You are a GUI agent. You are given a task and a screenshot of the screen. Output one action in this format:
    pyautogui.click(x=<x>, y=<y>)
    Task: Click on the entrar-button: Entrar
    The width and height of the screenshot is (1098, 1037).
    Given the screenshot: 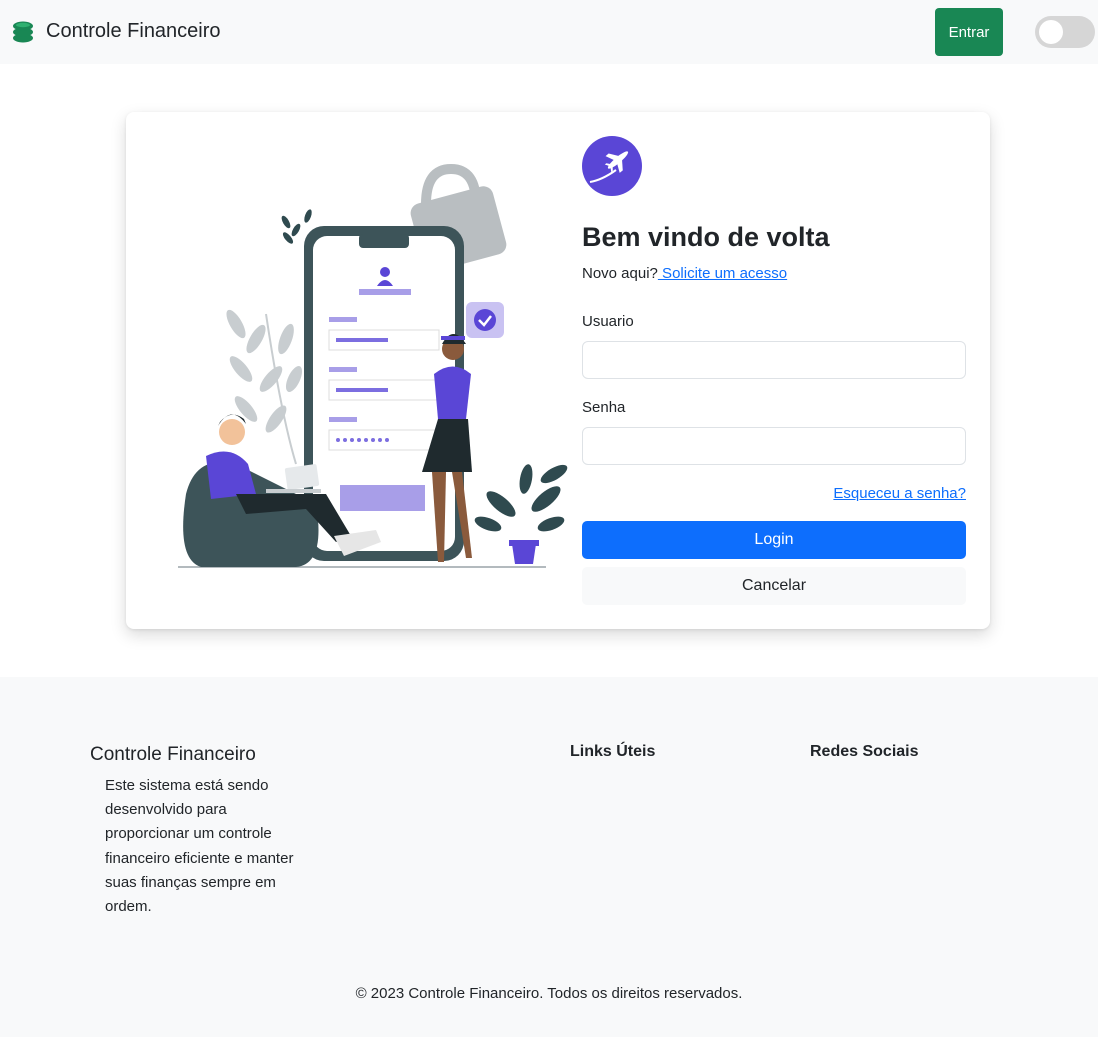 What is the action you would take?
    pyautogui.click(x=969, y=32)
    